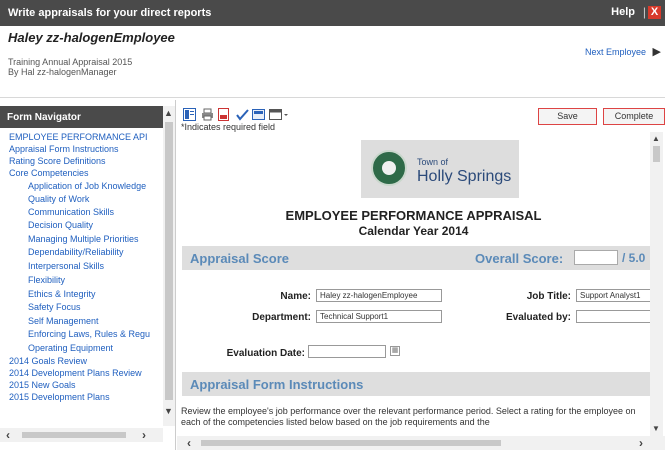 Image resolution: width=665 pixels, height=450 pixels. What do you see at coordinates (57, 161) in the screenshot?
I see `nav-item-rating-score-definitions: Rating Score Definitions` at bounding box center [57, 161].